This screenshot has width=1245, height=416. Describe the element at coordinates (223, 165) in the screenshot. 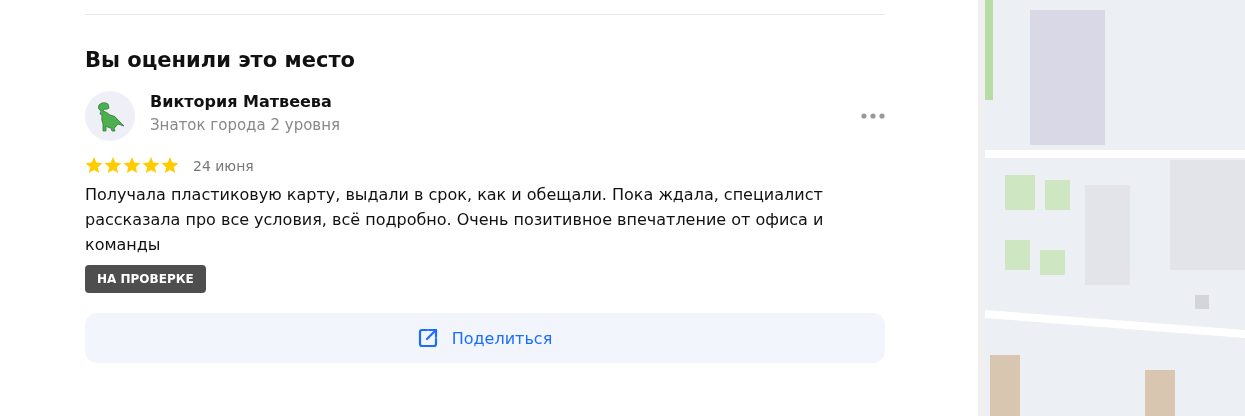

I see `review-date: 24 июня` at that location.